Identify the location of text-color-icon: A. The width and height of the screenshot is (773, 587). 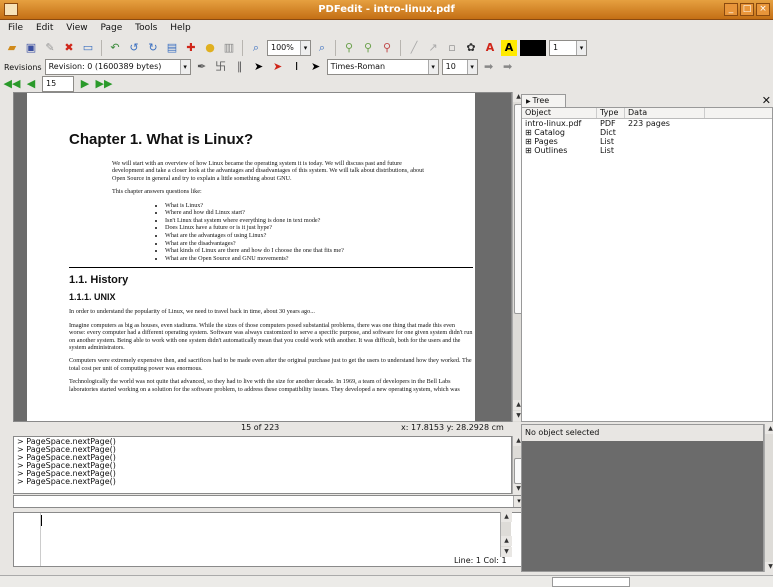
(490, 48).